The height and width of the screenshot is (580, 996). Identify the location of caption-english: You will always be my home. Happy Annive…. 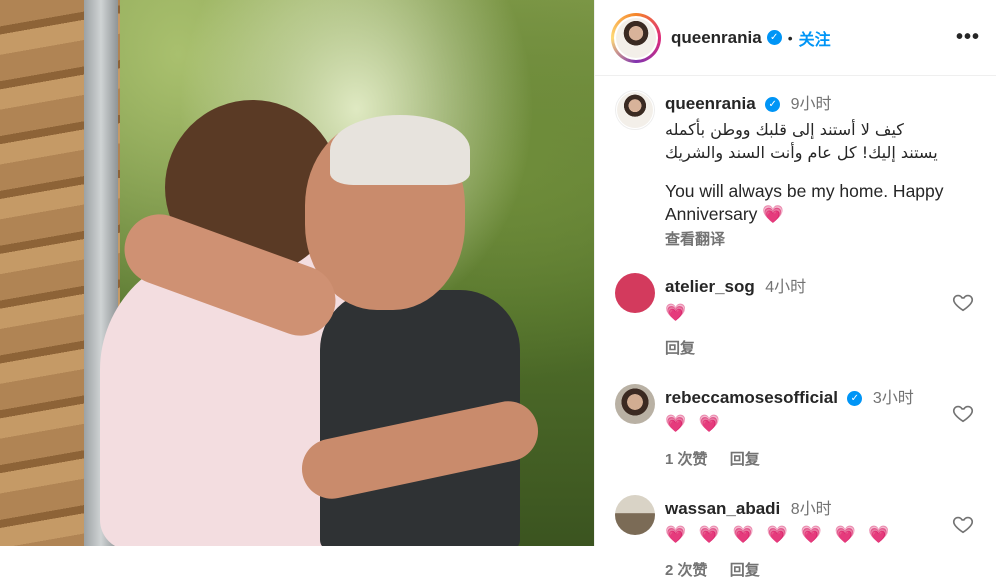
(804, 202).